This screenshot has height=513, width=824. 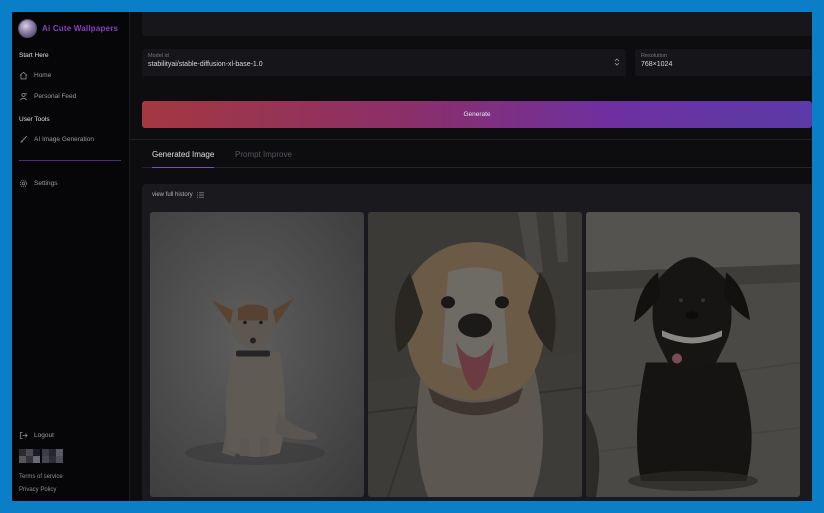 I want to click on list-icon, so click(x=200, y=195).